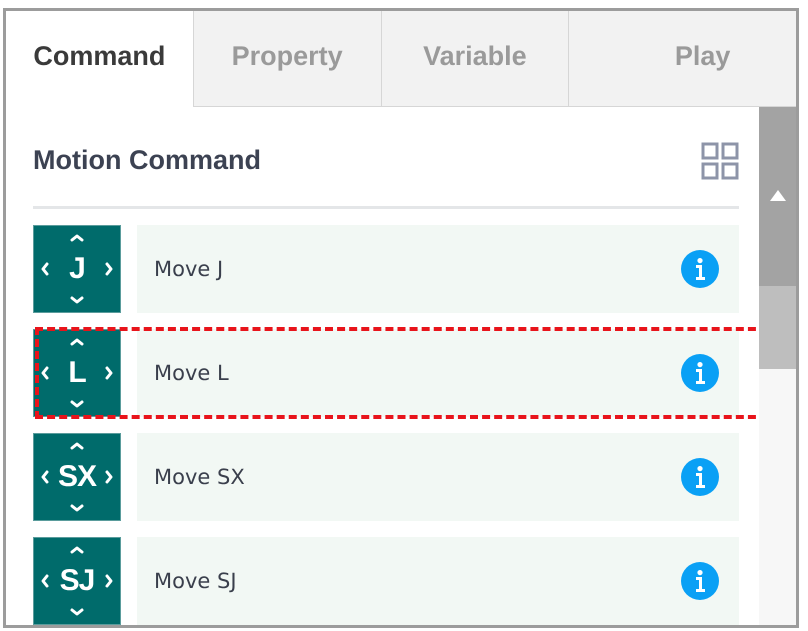 This screenshot has width=808, height=631. I want to click on move-command-item: Move J, so click(438, 269).